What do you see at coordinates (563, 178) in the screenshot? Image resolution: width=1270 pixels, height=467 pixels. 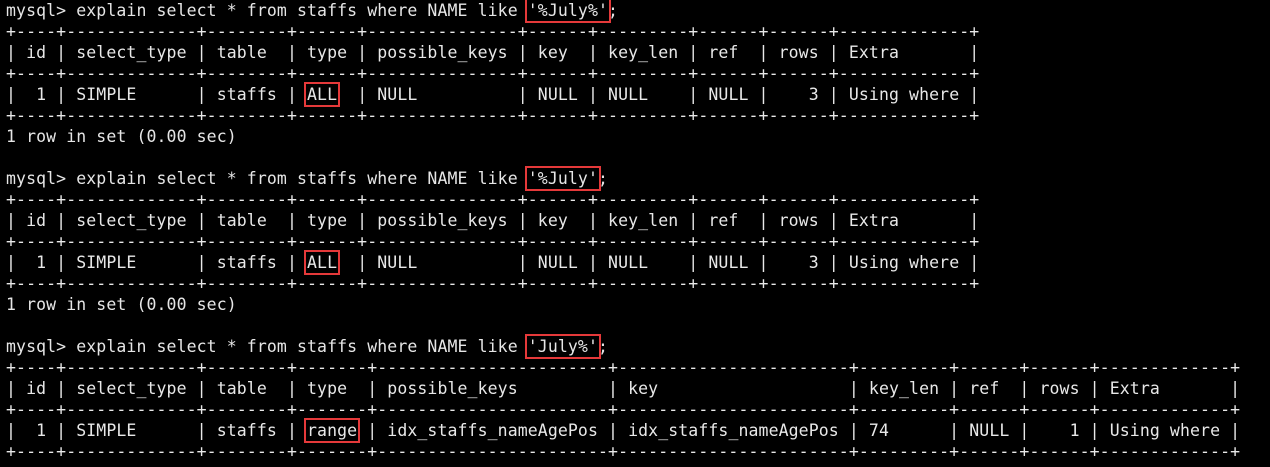 I see `highlighted-like-pattern: '%July'` at bounding box center [563, 178].